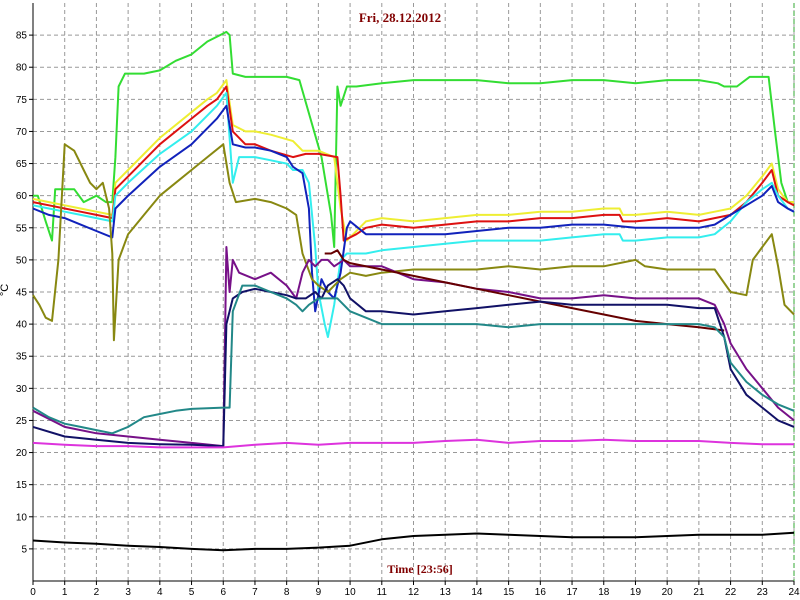 The height and width of the screenshot is (600, 800). I want to click on x-tick-label: 15, so click(509, 592).